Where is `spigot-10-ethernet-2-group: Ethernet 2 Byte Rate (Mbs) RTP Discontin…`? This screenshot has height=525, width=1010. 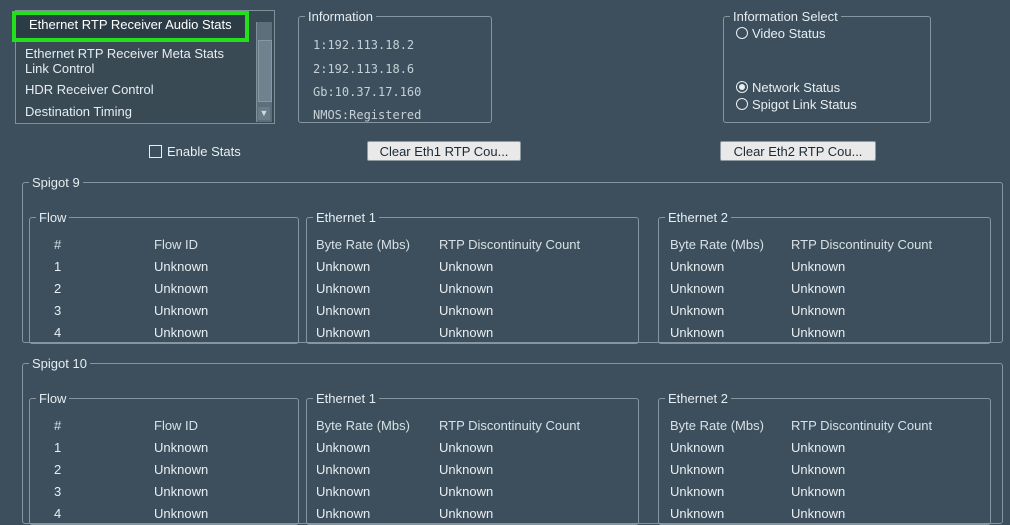
spigot-10-ethernet-2-group: Ethernet 2 Byte Rate (Mbs) RTP Discontin… is located at coordinates (824, 458).